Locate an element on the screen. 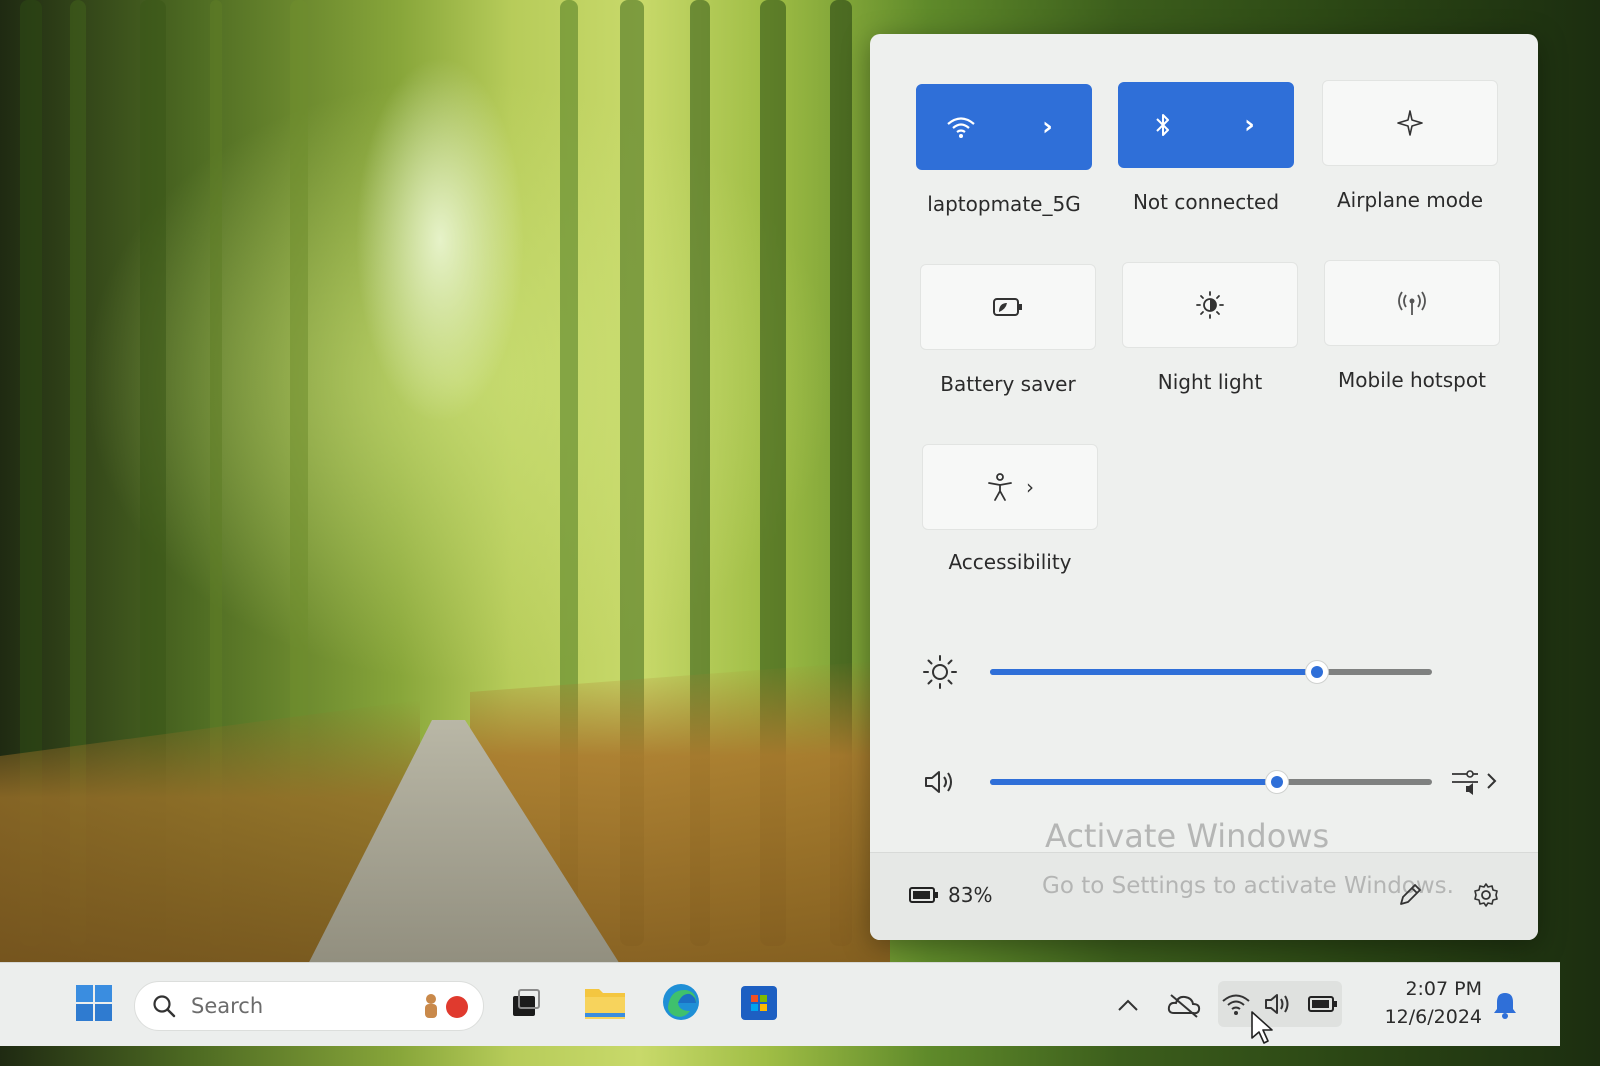 The width and height of the screenshot is (1600, 1066). brightness-slider-row is located at coordinates (1210, 672).